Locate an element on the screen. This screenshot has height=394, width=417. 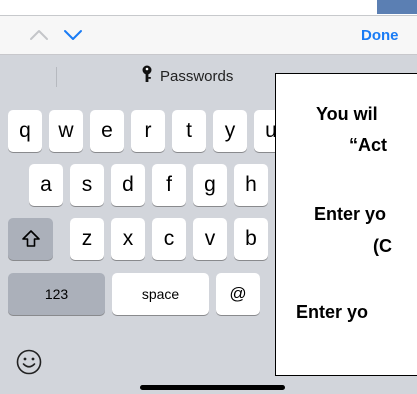
callout-line-4: (C is located at coordinates (382, 246).